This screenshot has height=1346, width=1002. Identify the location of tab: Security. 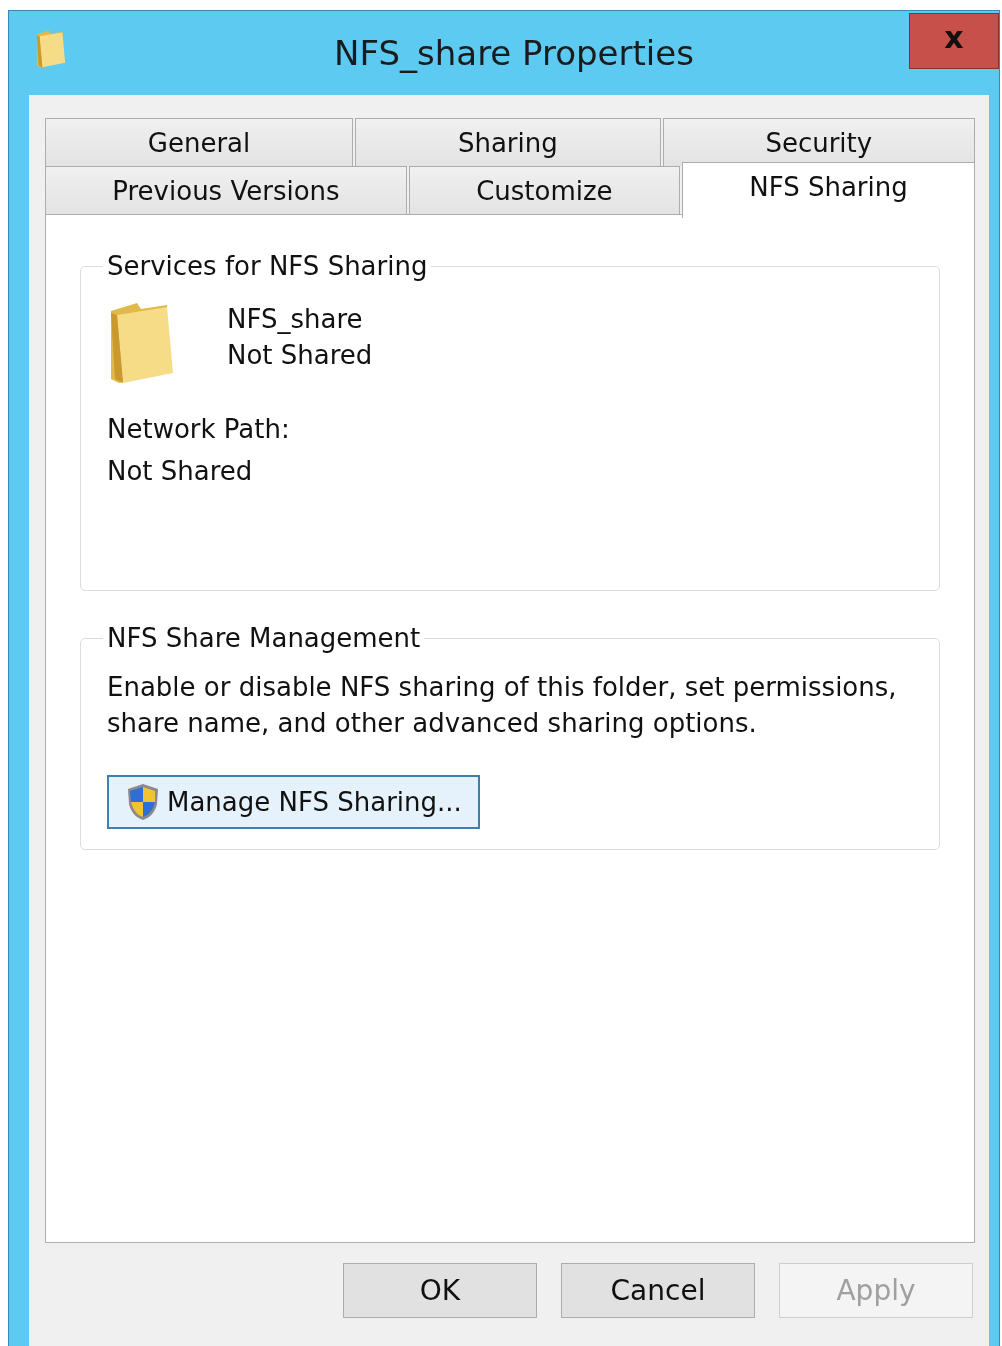
(818, 142).